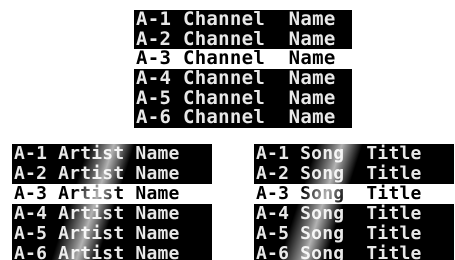 This screenshot has width=455, height=260. What do you see at coordinates (354, 252) in the screenshot?
I see `song-item-6: A-6 Song Title` at bounding box center [354, 252].